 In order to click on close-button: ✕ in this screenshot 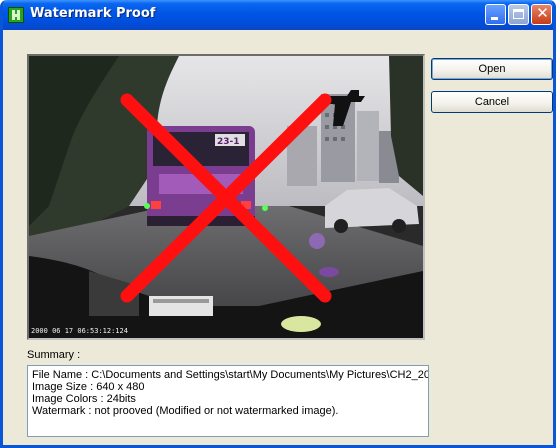, I will do `click(541, 14)`.